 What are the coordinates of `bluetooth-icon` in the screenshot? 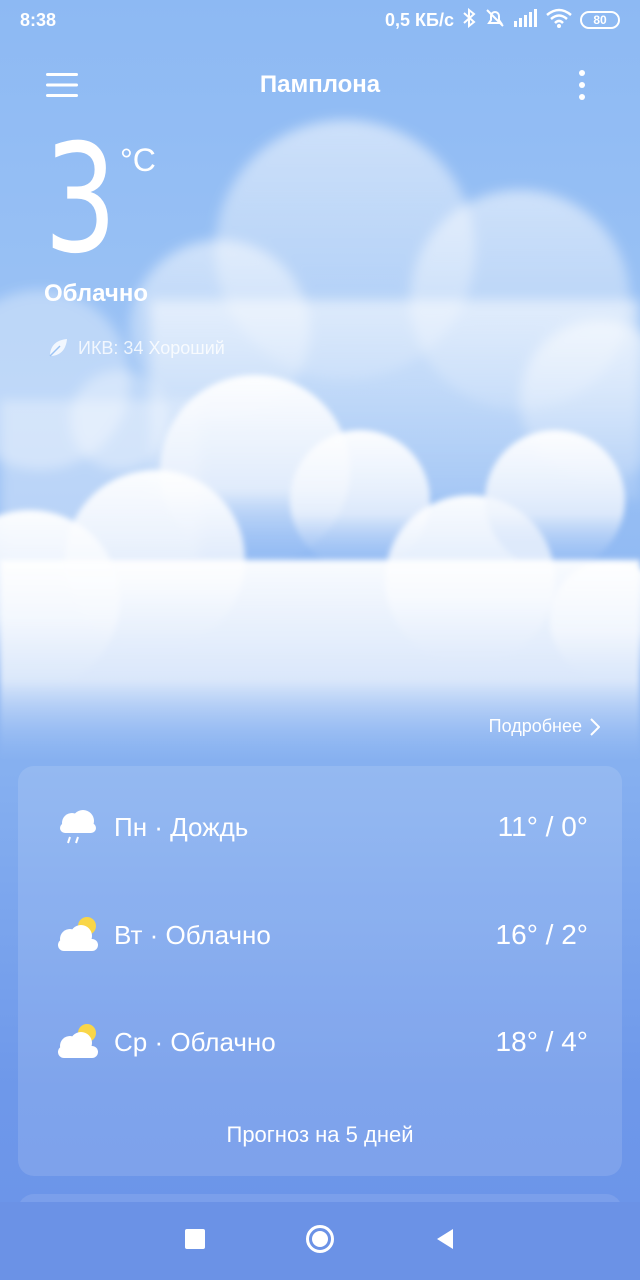 It's located at (469, 20).